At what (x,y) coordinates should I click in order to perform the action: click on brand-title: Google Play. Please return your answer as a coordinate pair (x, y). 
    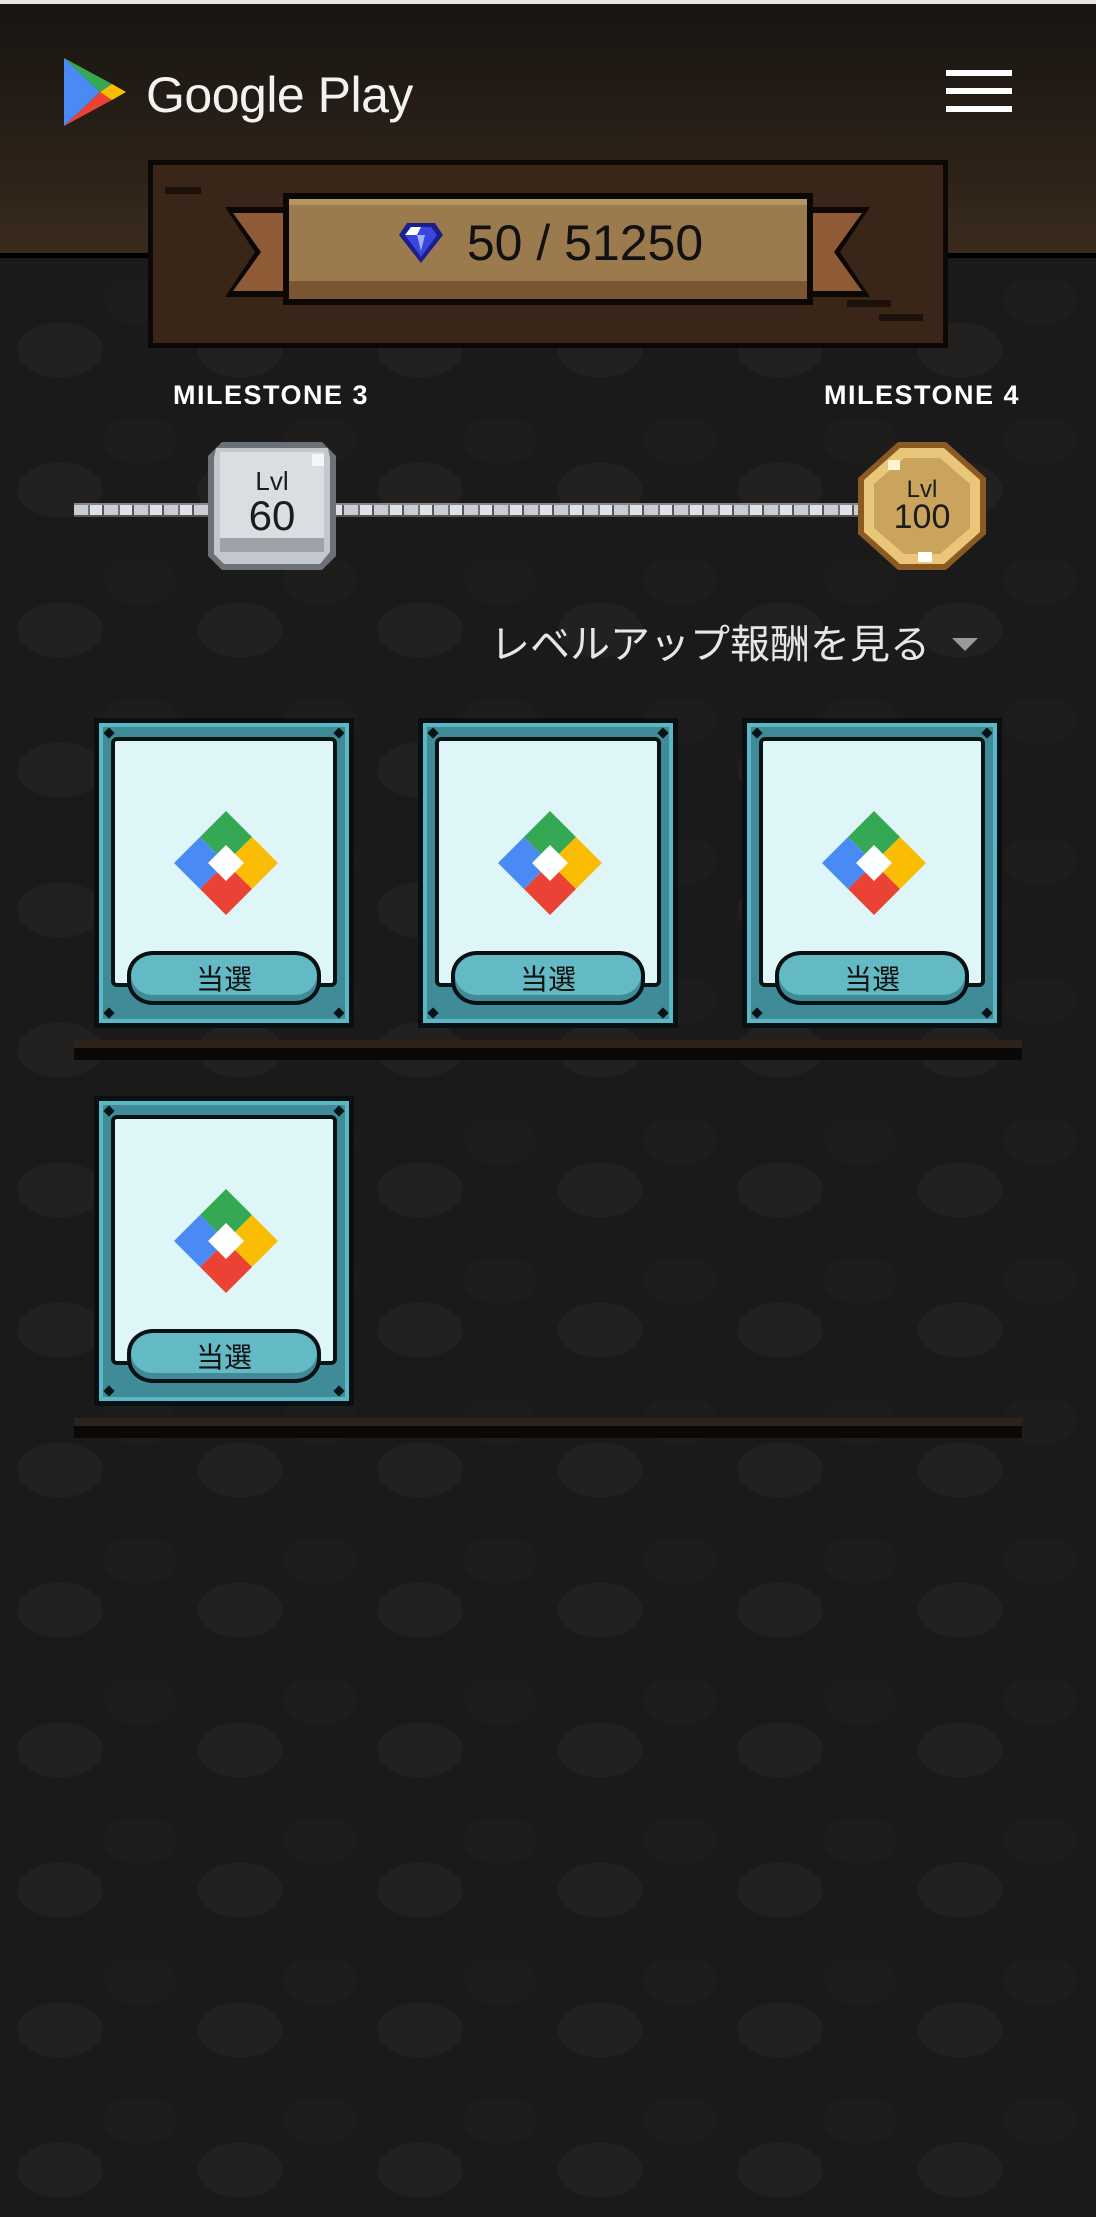
    Looking at the image, I should click on (279, 95).